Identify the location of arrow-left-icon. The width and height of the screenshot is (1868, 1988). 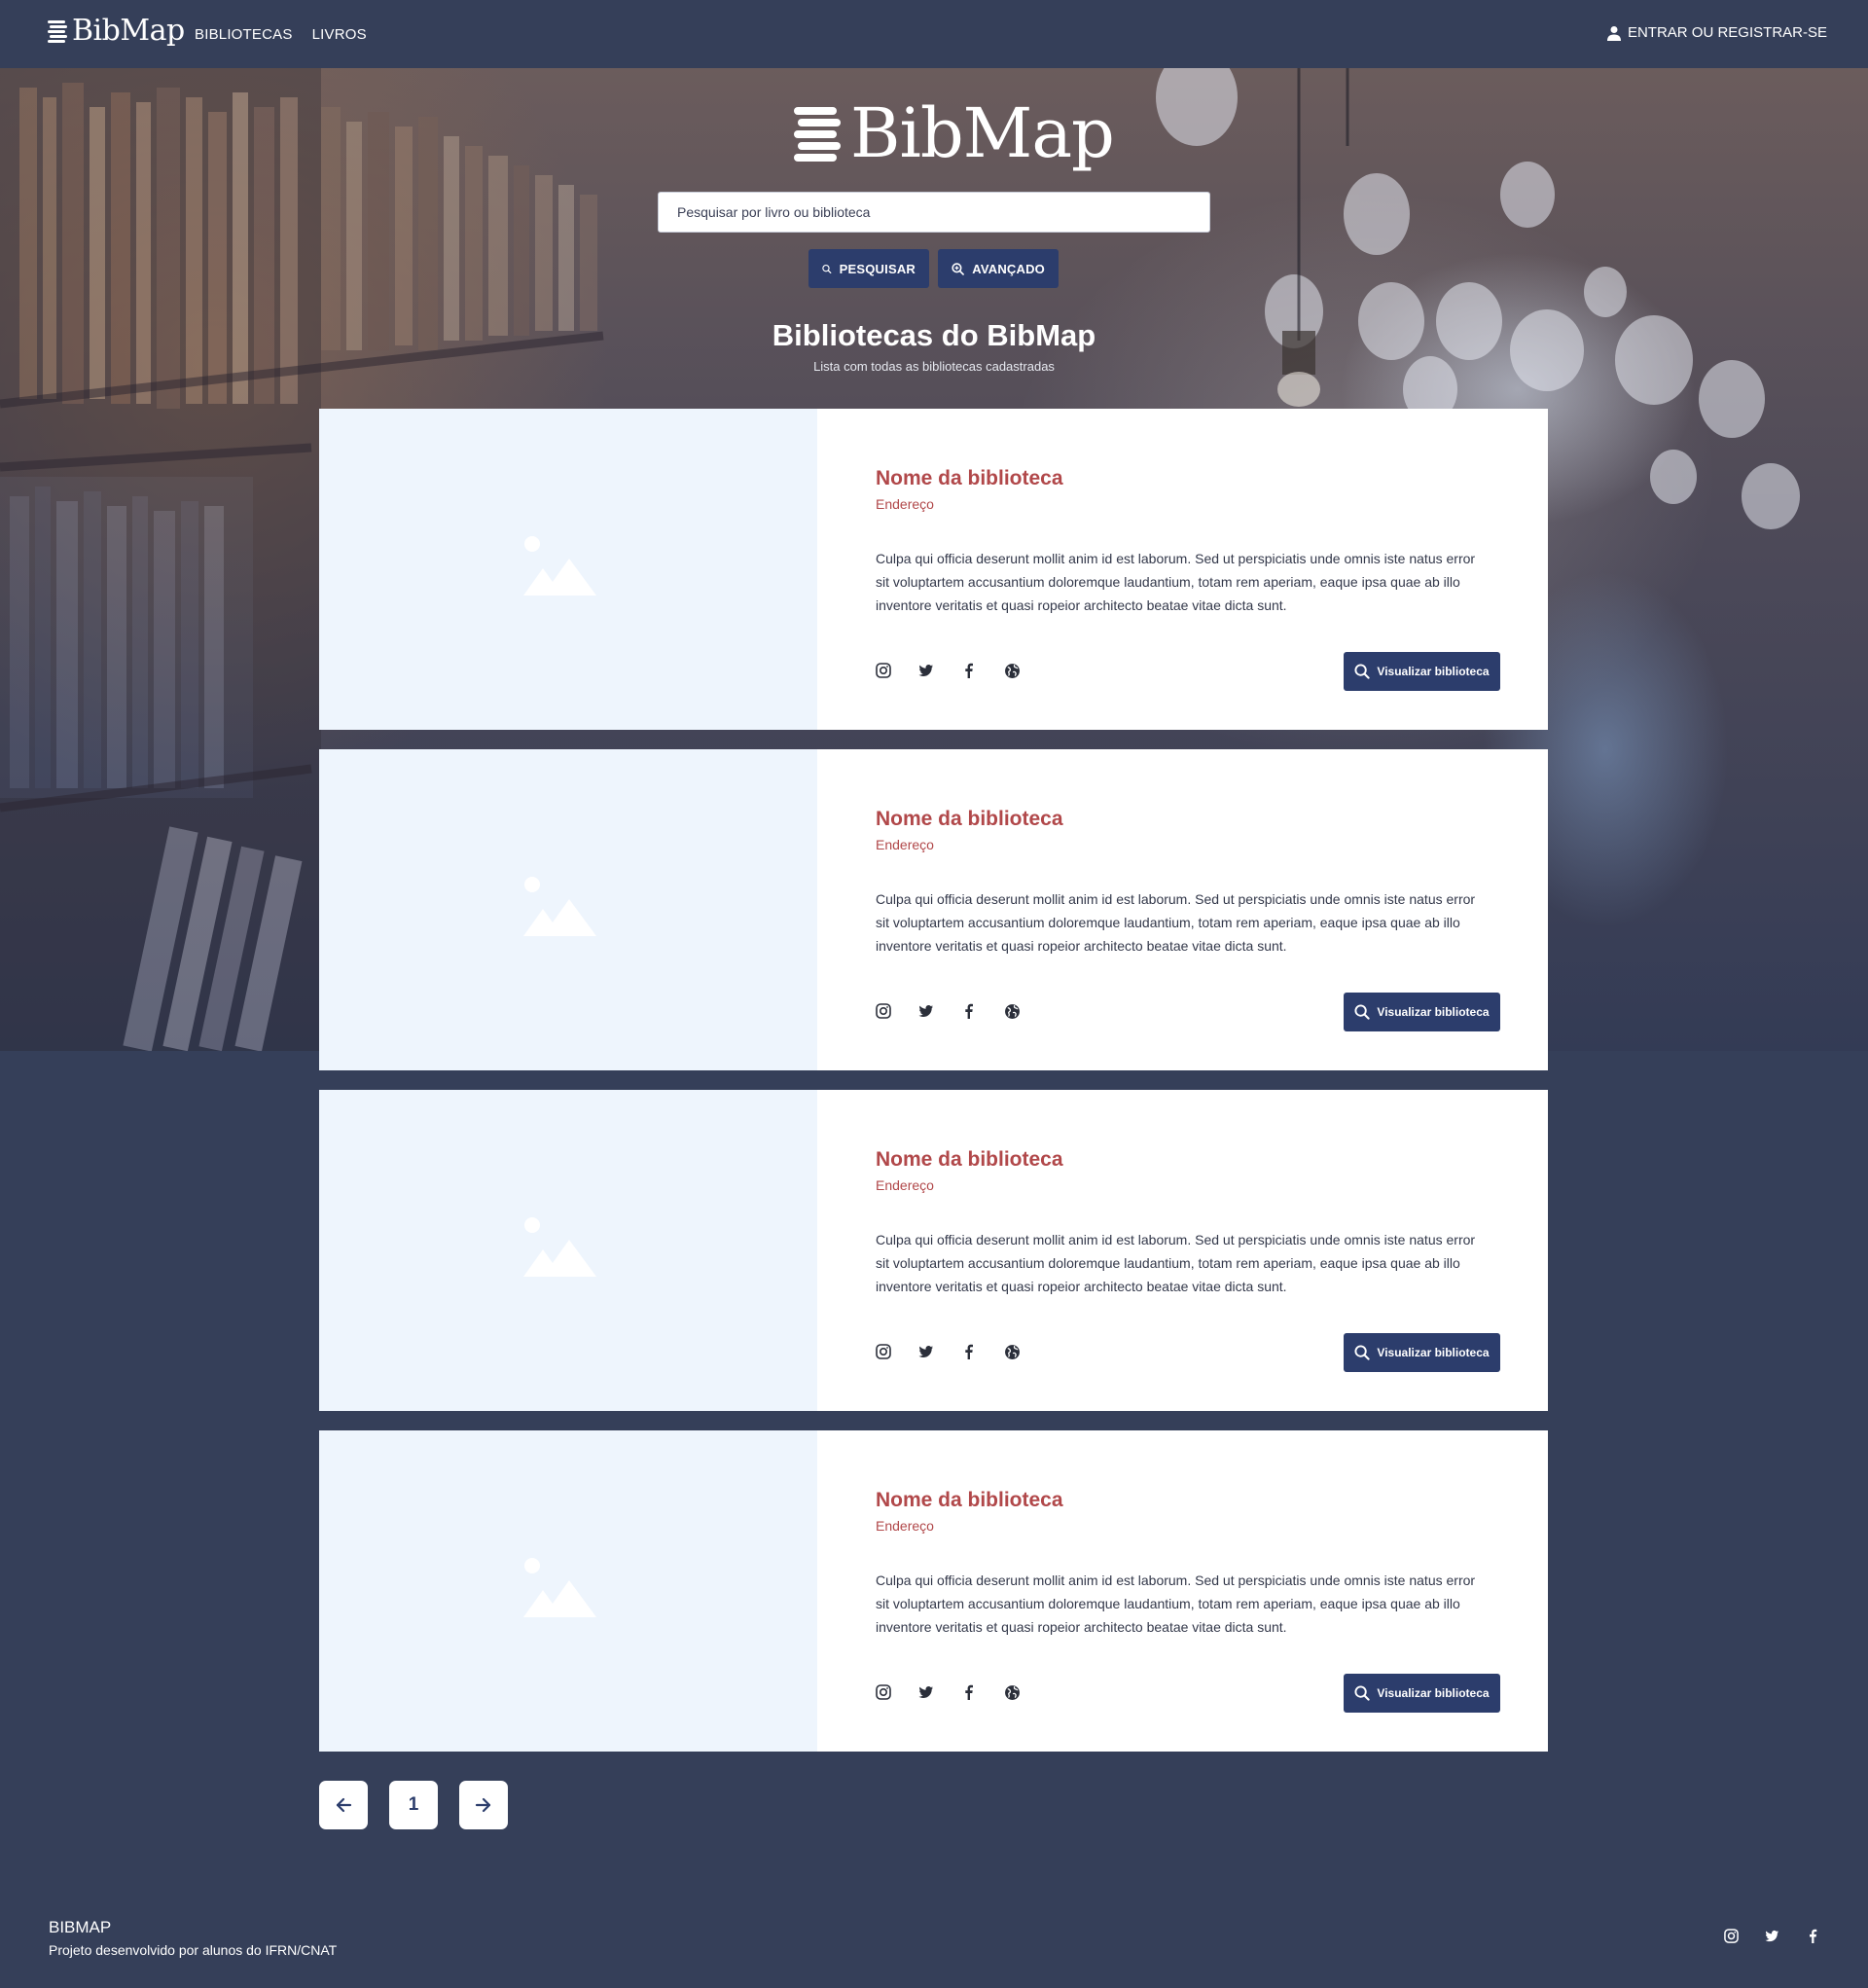
(344, 1805).